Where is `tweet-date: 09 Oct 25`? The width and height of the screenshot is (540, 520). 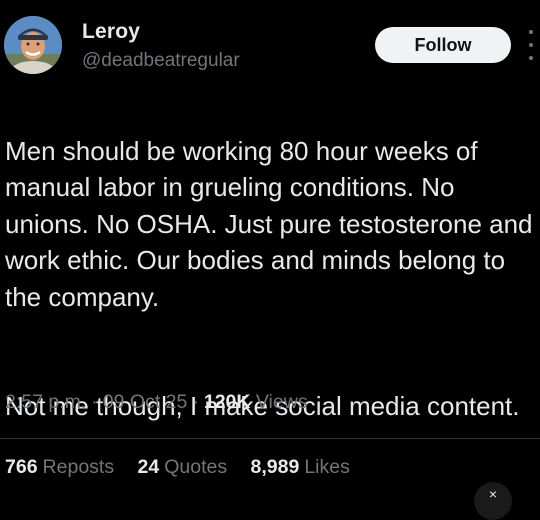
tweet-date: 09 Oct 25 is located at coordinates (145, 402).